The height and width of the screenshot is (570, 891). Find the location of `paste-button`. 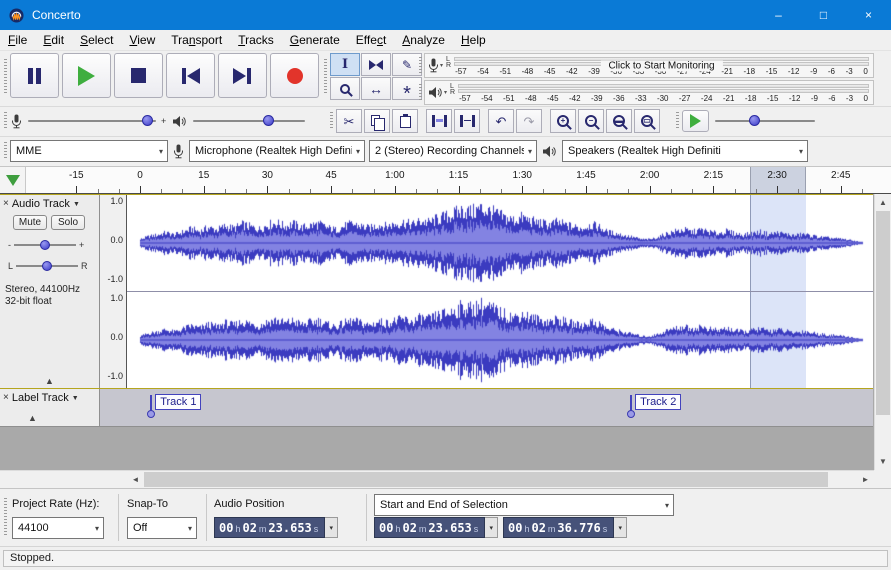

paste-button is located at coordinates (405, 121).